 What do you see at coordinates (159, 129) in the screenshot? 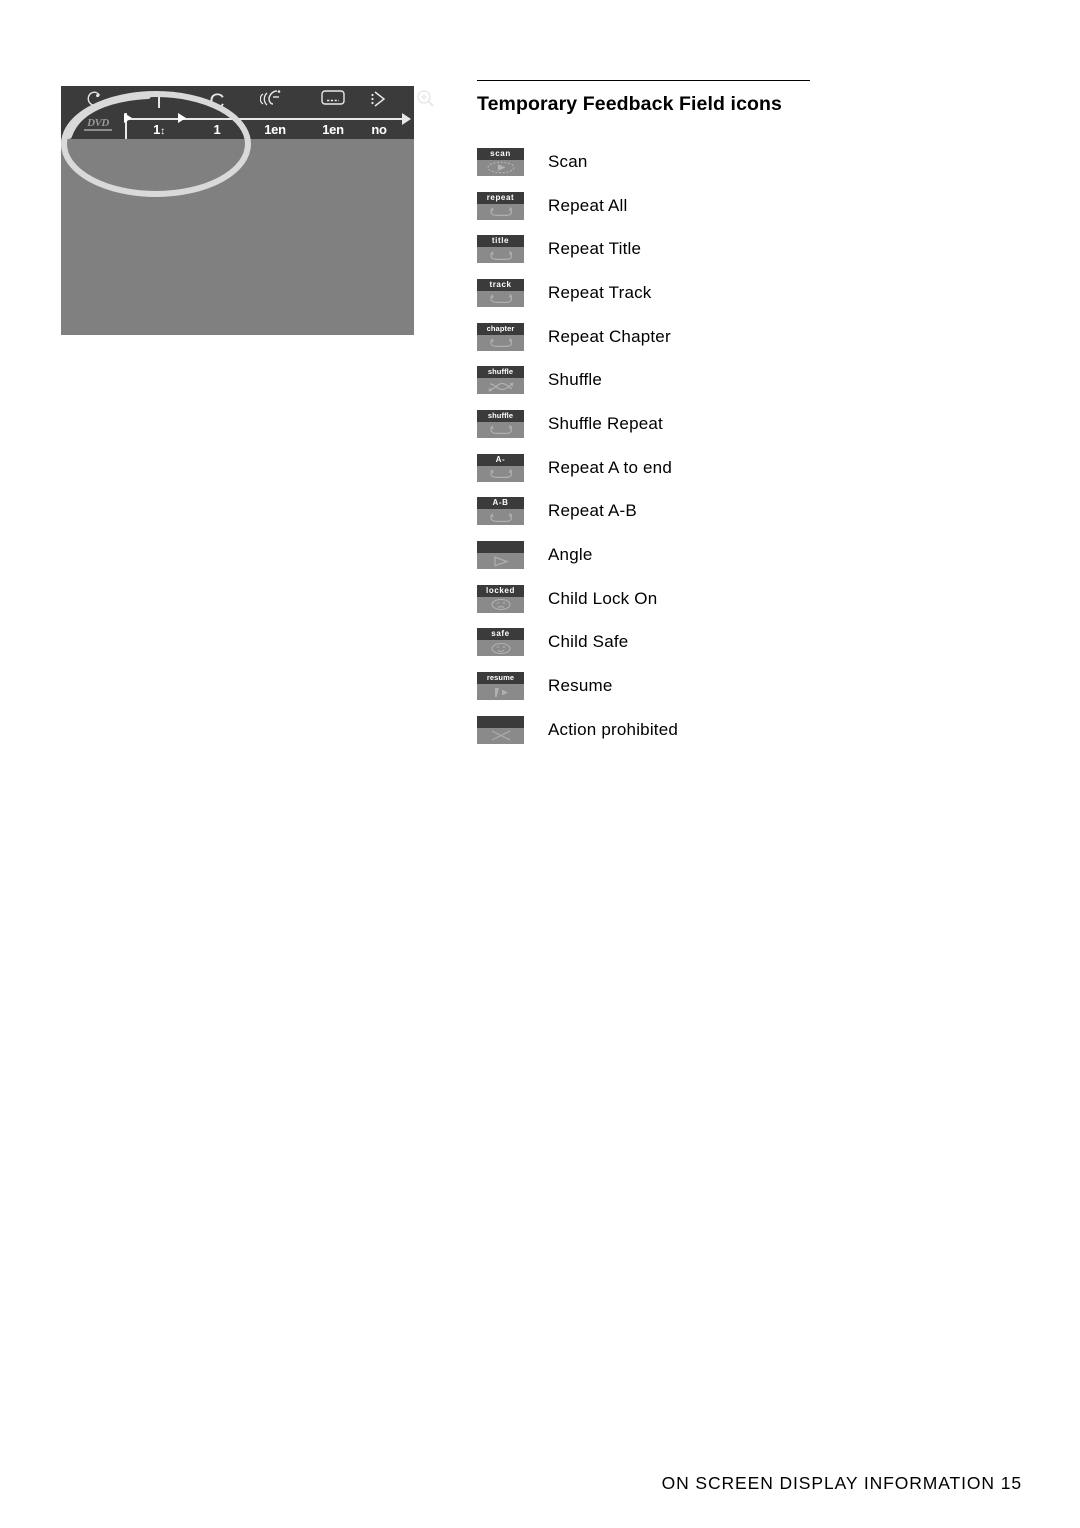
I see `osd-value-title: 1↕` at bounding box center [159, 129].